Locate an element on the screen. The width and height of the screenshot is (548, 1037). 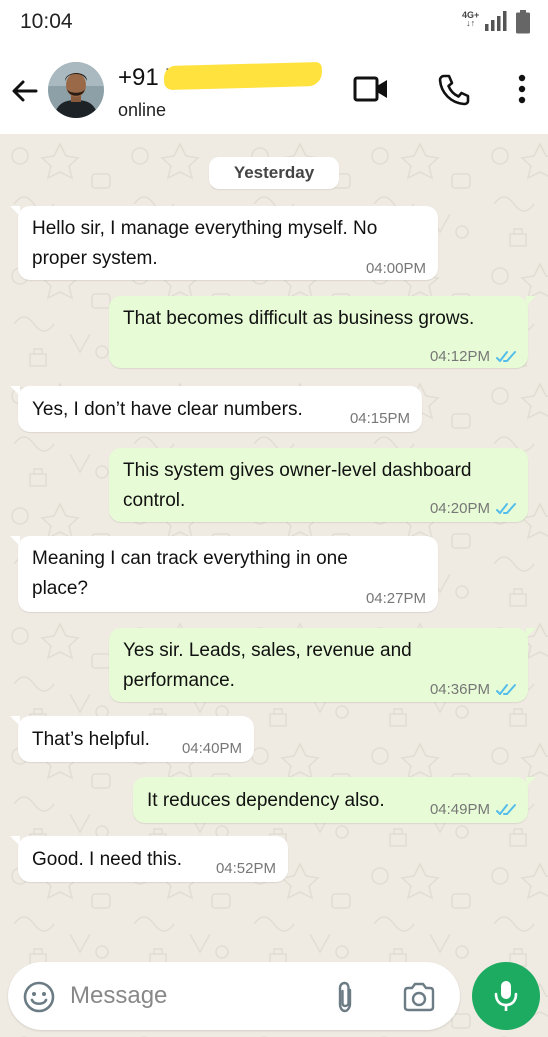
message-line: That’s helpful. is located at coordinates (91, 739).